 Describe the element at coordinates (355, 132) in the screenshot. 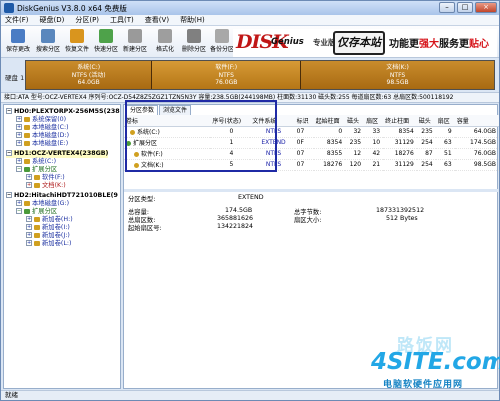

I see `table-cell: 32` at that location.